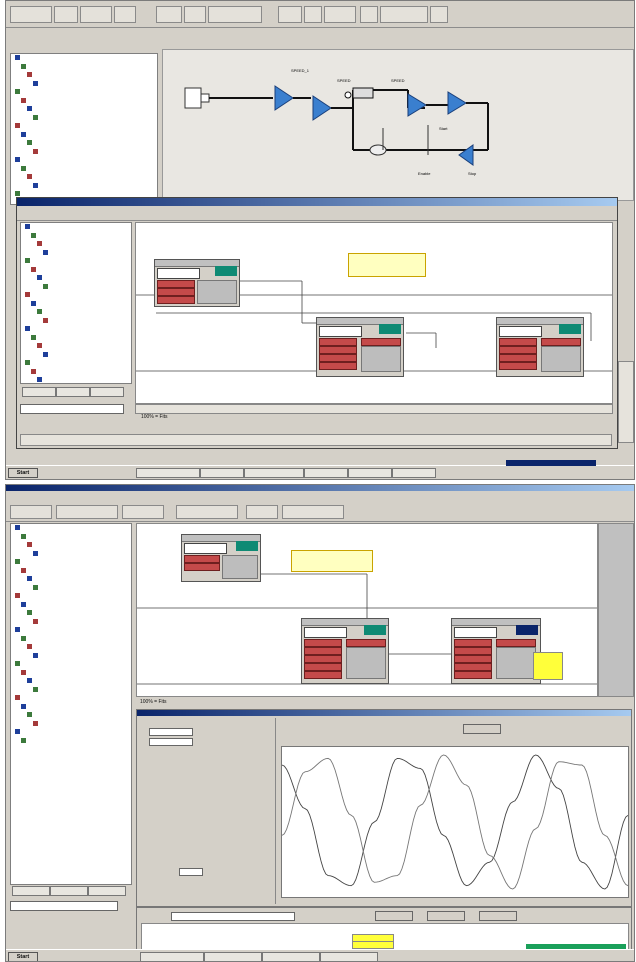 This screenshot has height=962, width=636. Describe the element at coordinates (482, 729) in the screenshot. I see `trace-button` at that location.